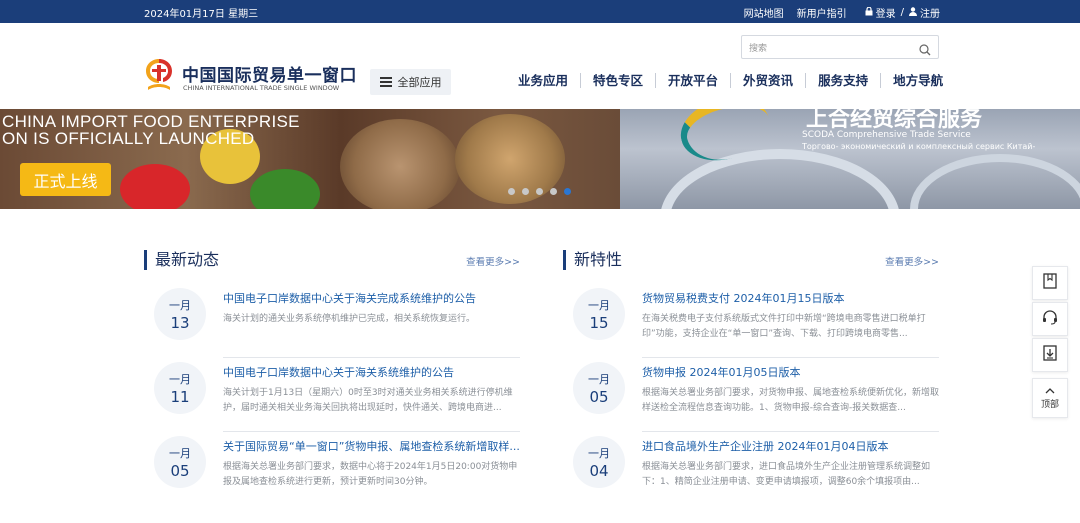 The image size is (1080, 523). I want to click on date-badge: 一月 11, so click(180, 388).